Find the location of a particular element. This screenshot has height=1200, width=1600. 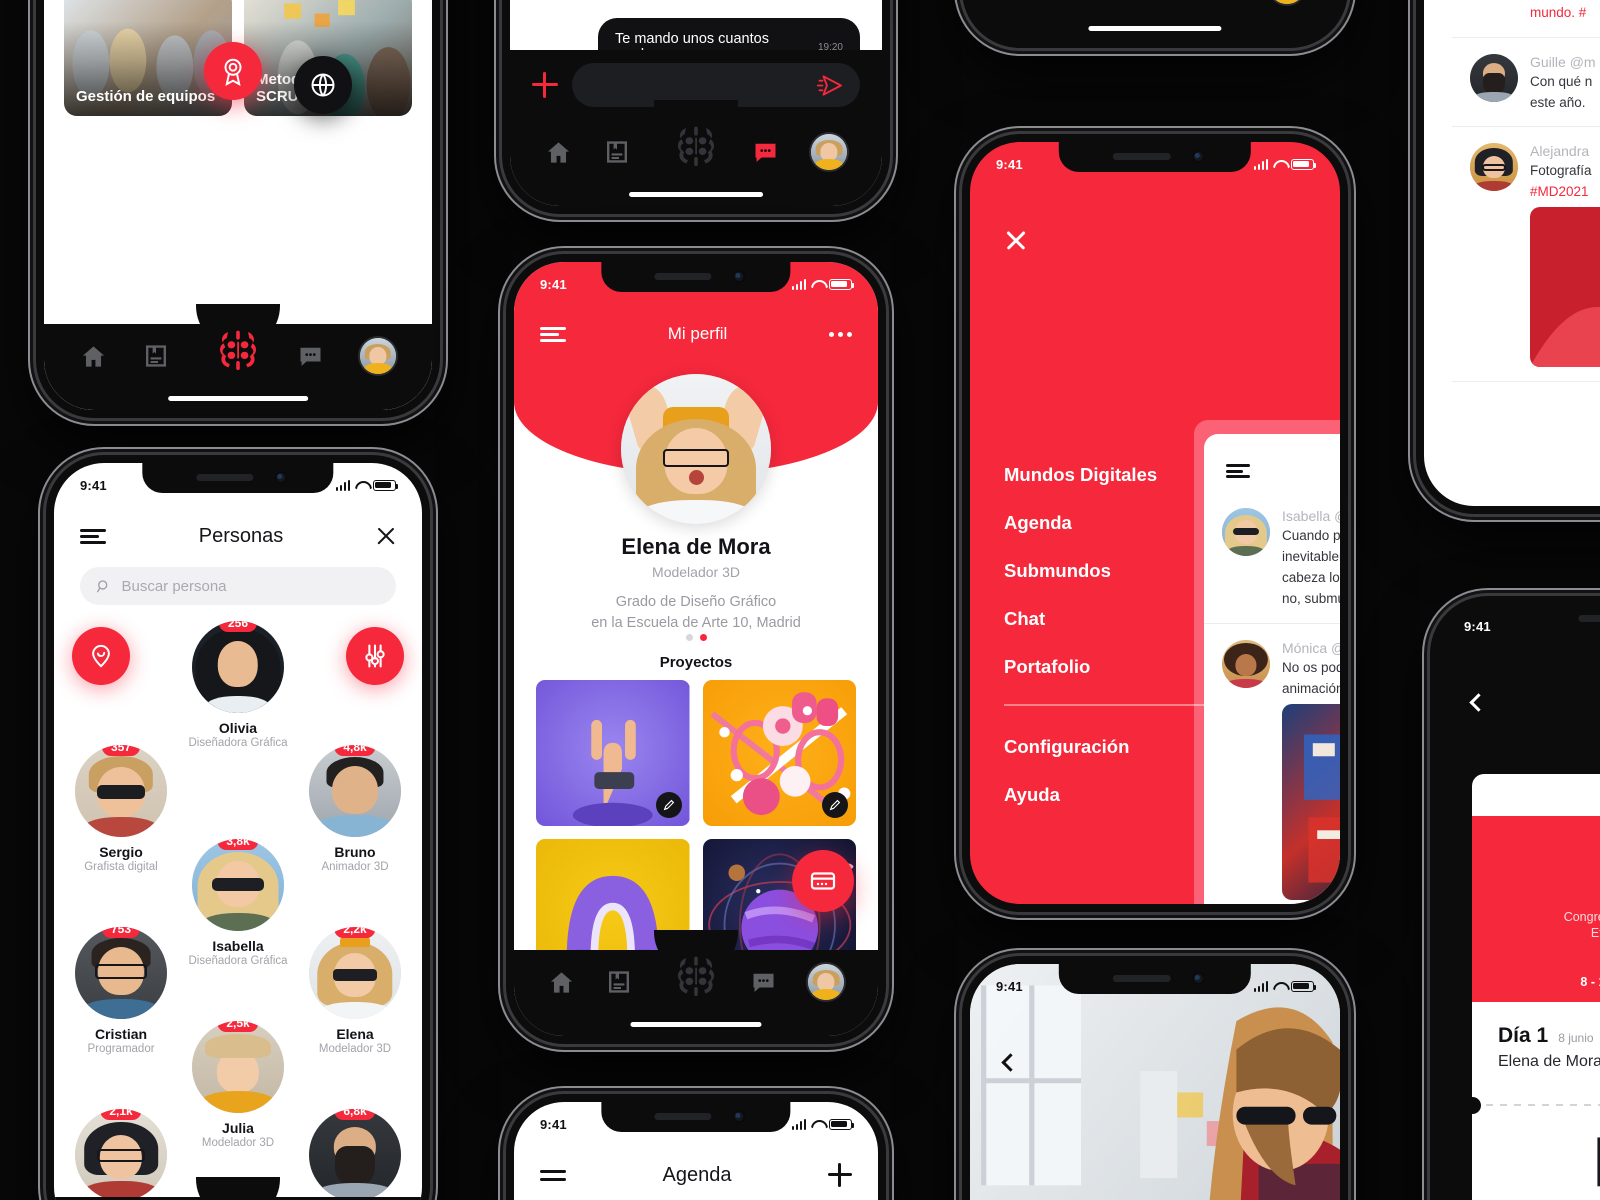

person-card: 256 Olivia Diseñadora Gráfica is located at coordinates (238, 685).